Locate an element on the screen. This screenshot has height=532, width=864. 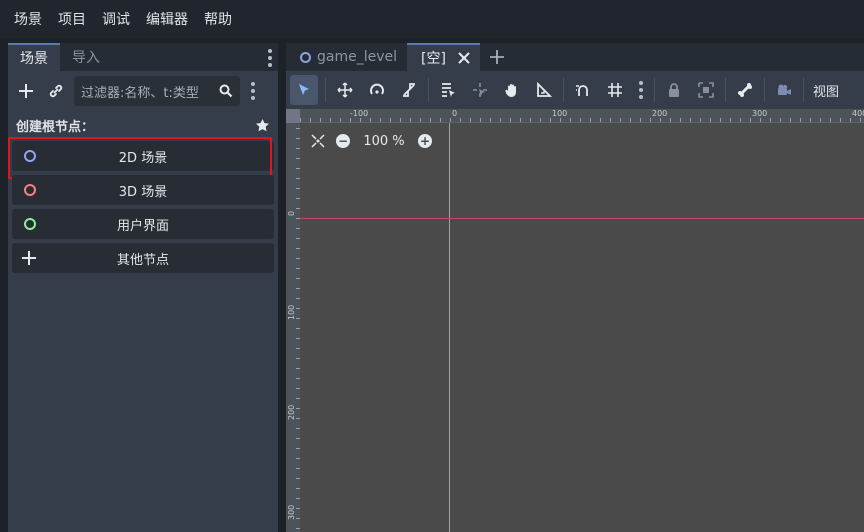
tab-import: 导入 is located at coordinates (86, 57).